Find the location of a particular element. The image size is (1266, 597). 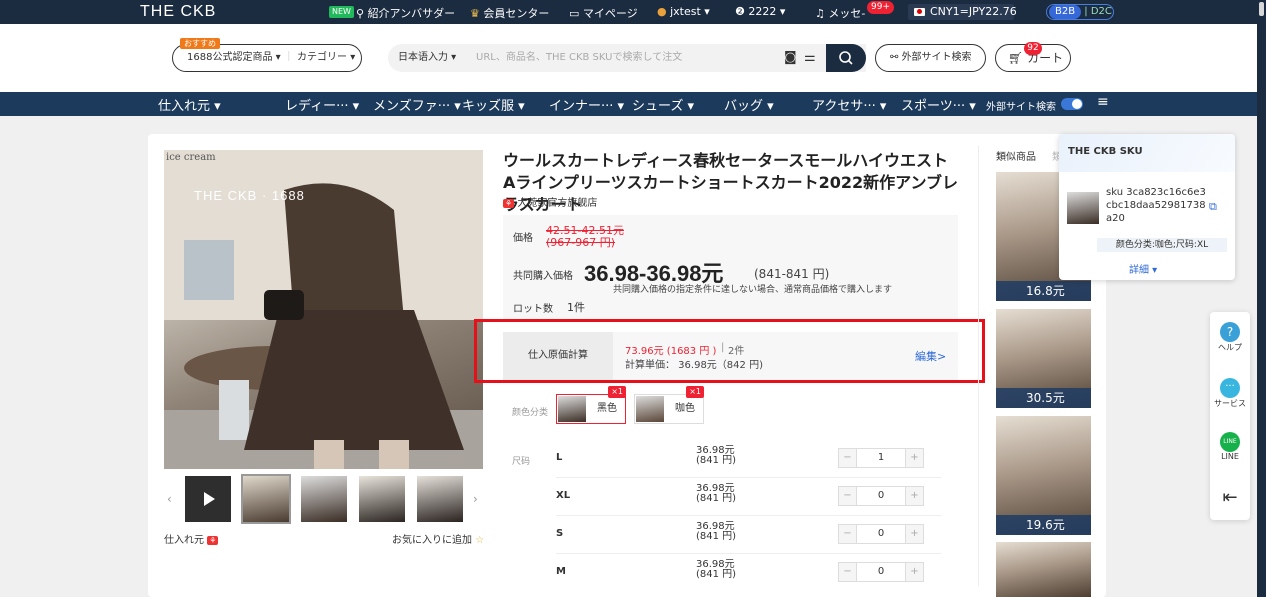

nav-inner: インナー··· ▾ is located at coordinates (586, 104).